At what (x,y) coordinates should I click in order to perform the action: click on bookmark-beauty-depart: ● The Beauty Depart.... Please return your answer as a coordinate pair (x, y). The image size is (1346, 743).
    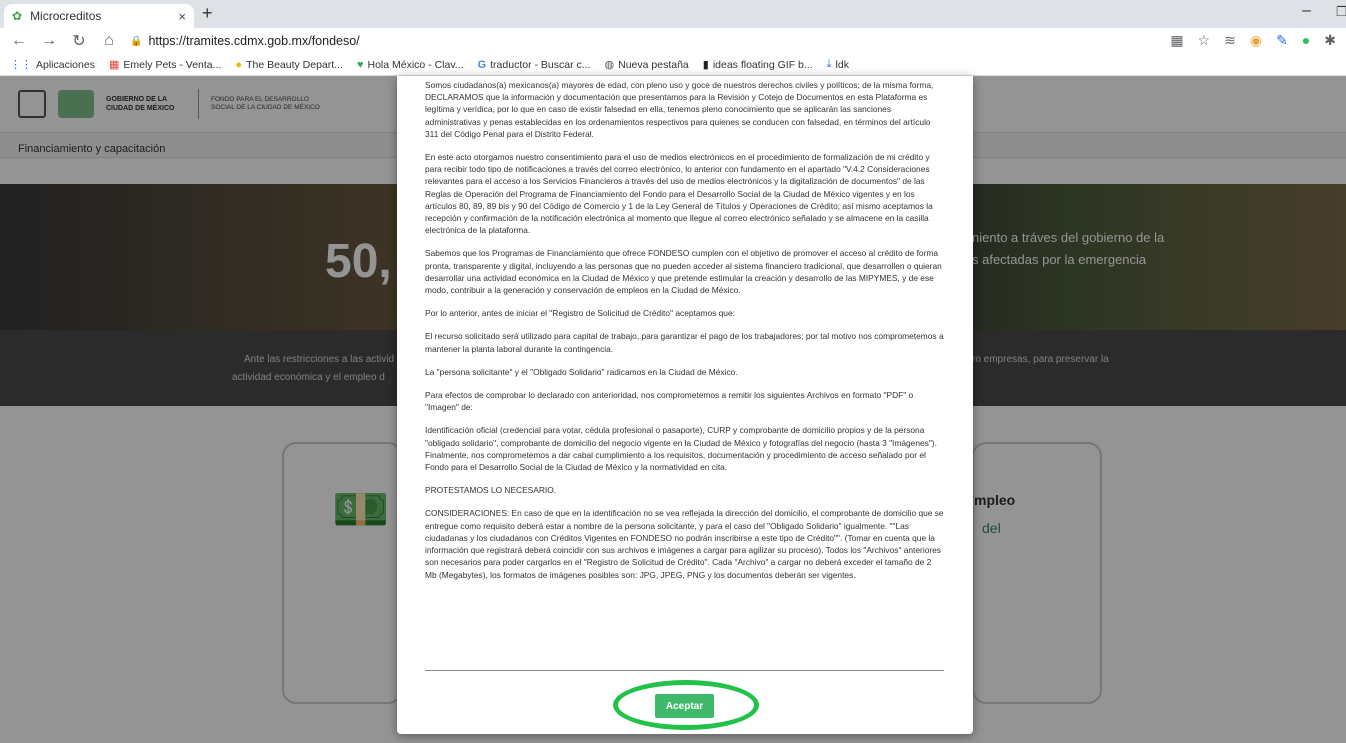
    Looking at the image, I should click on (289, 65).